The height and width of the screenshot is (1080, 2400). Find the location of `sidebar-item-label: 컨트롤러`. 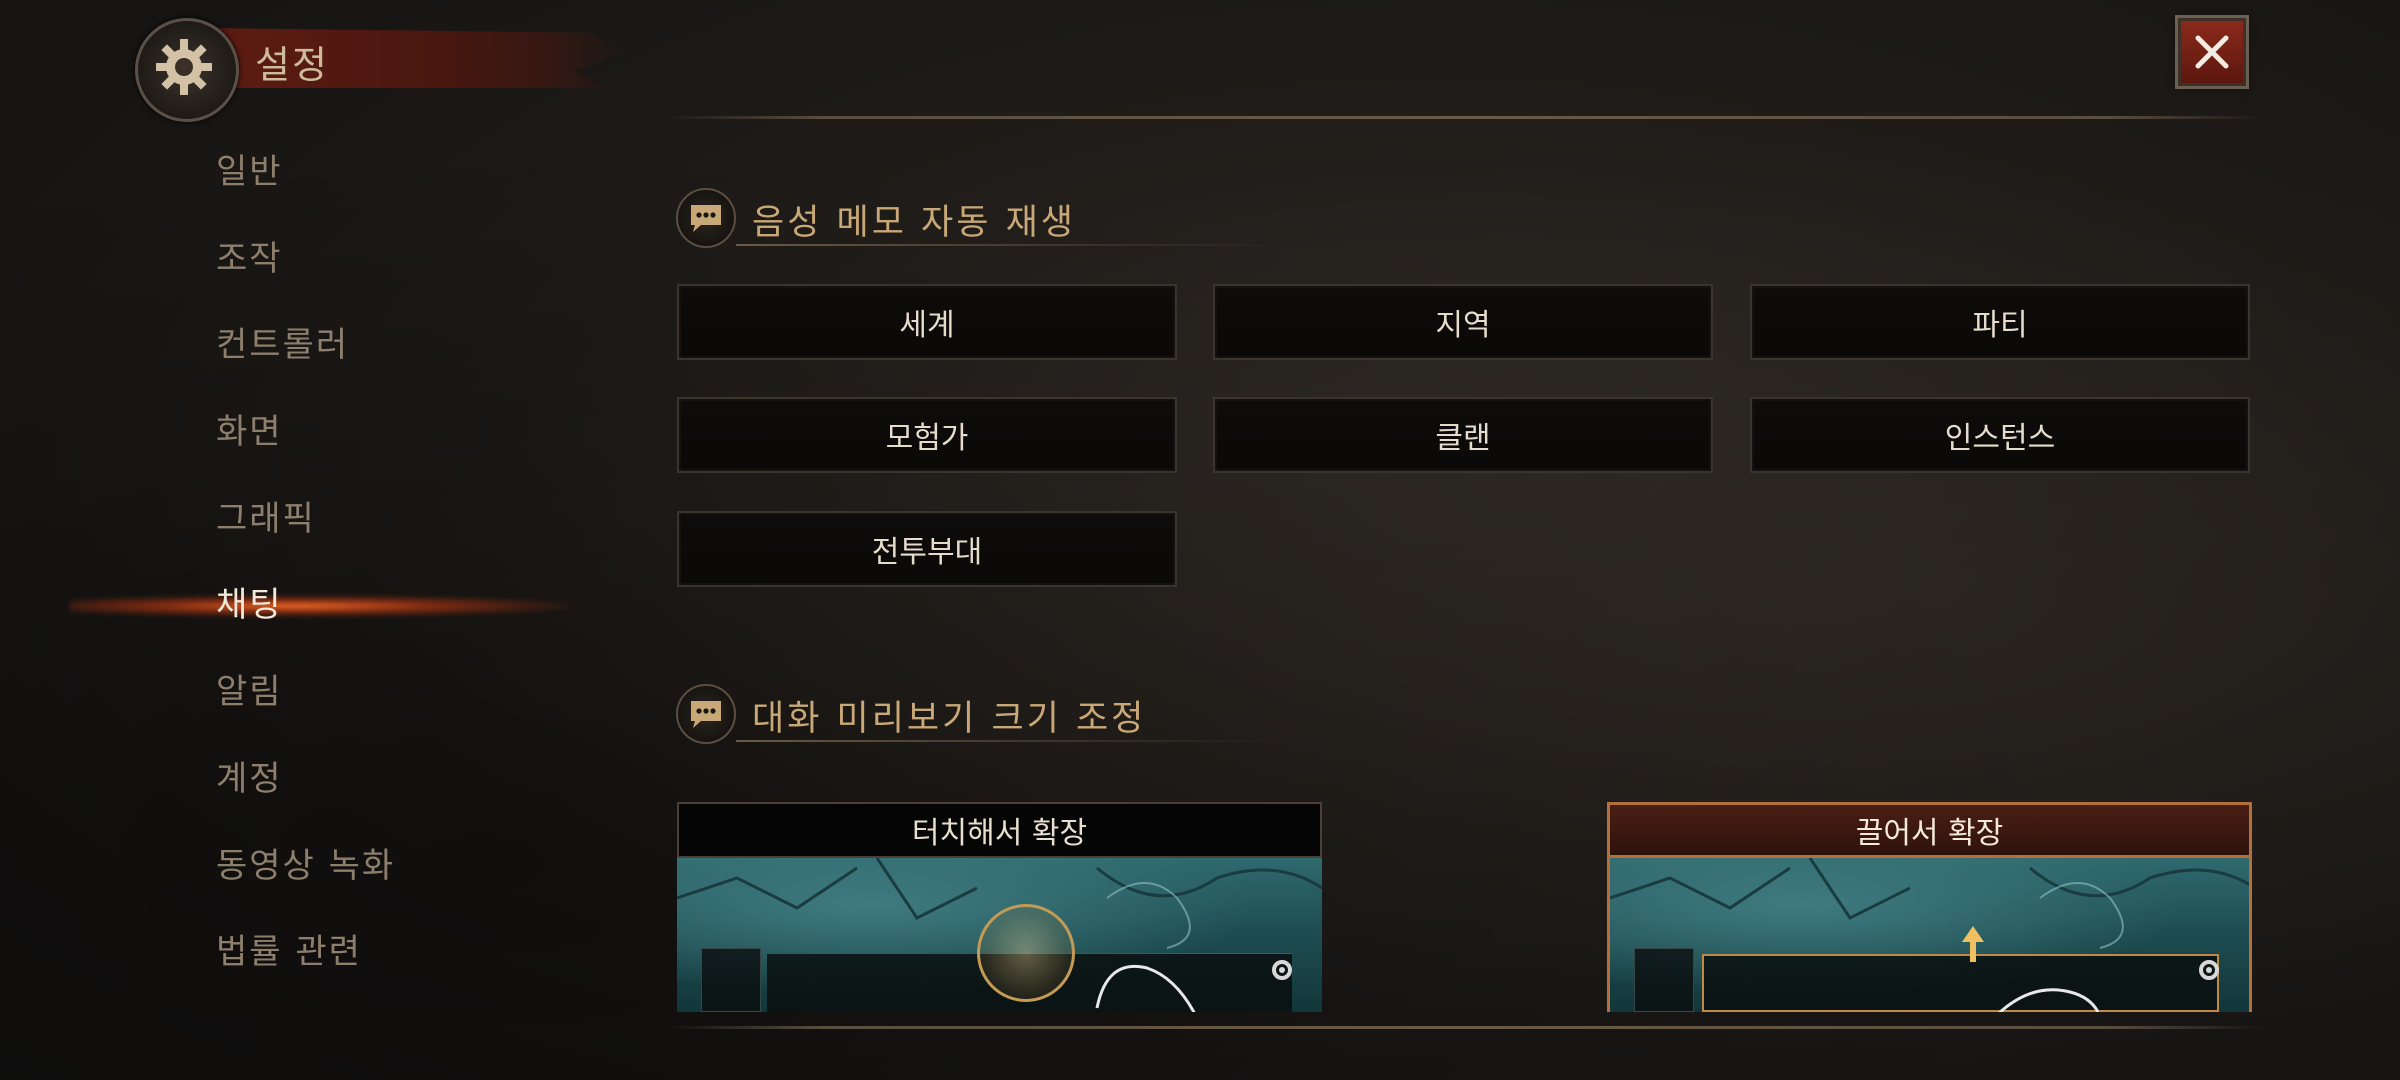

sidebar-item-label: 컨트롤러 is located at coordinates (283, 345).